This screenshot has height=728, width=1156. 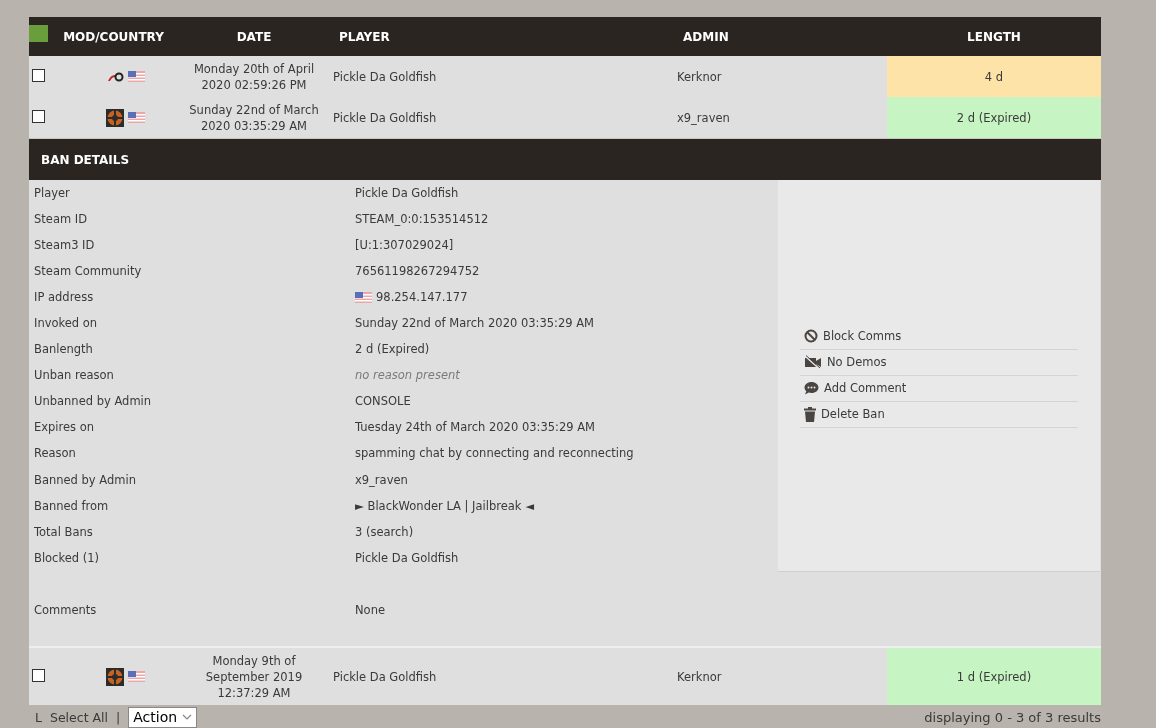 I want to click on field-label: Comments, so click(x=66, y=610).